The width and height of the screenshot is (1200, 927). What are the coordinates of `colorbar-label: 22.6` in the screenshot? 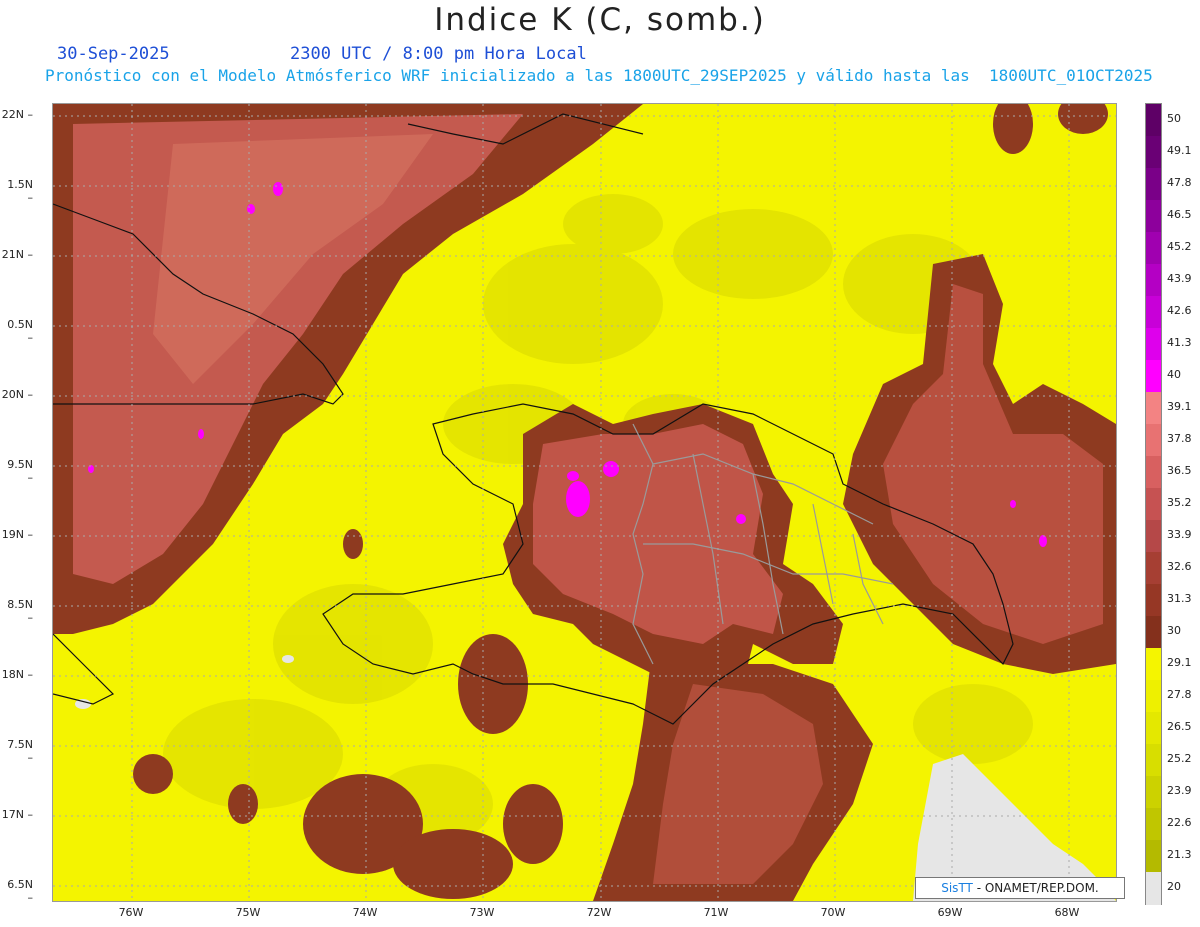 It's located at (1179, 822).